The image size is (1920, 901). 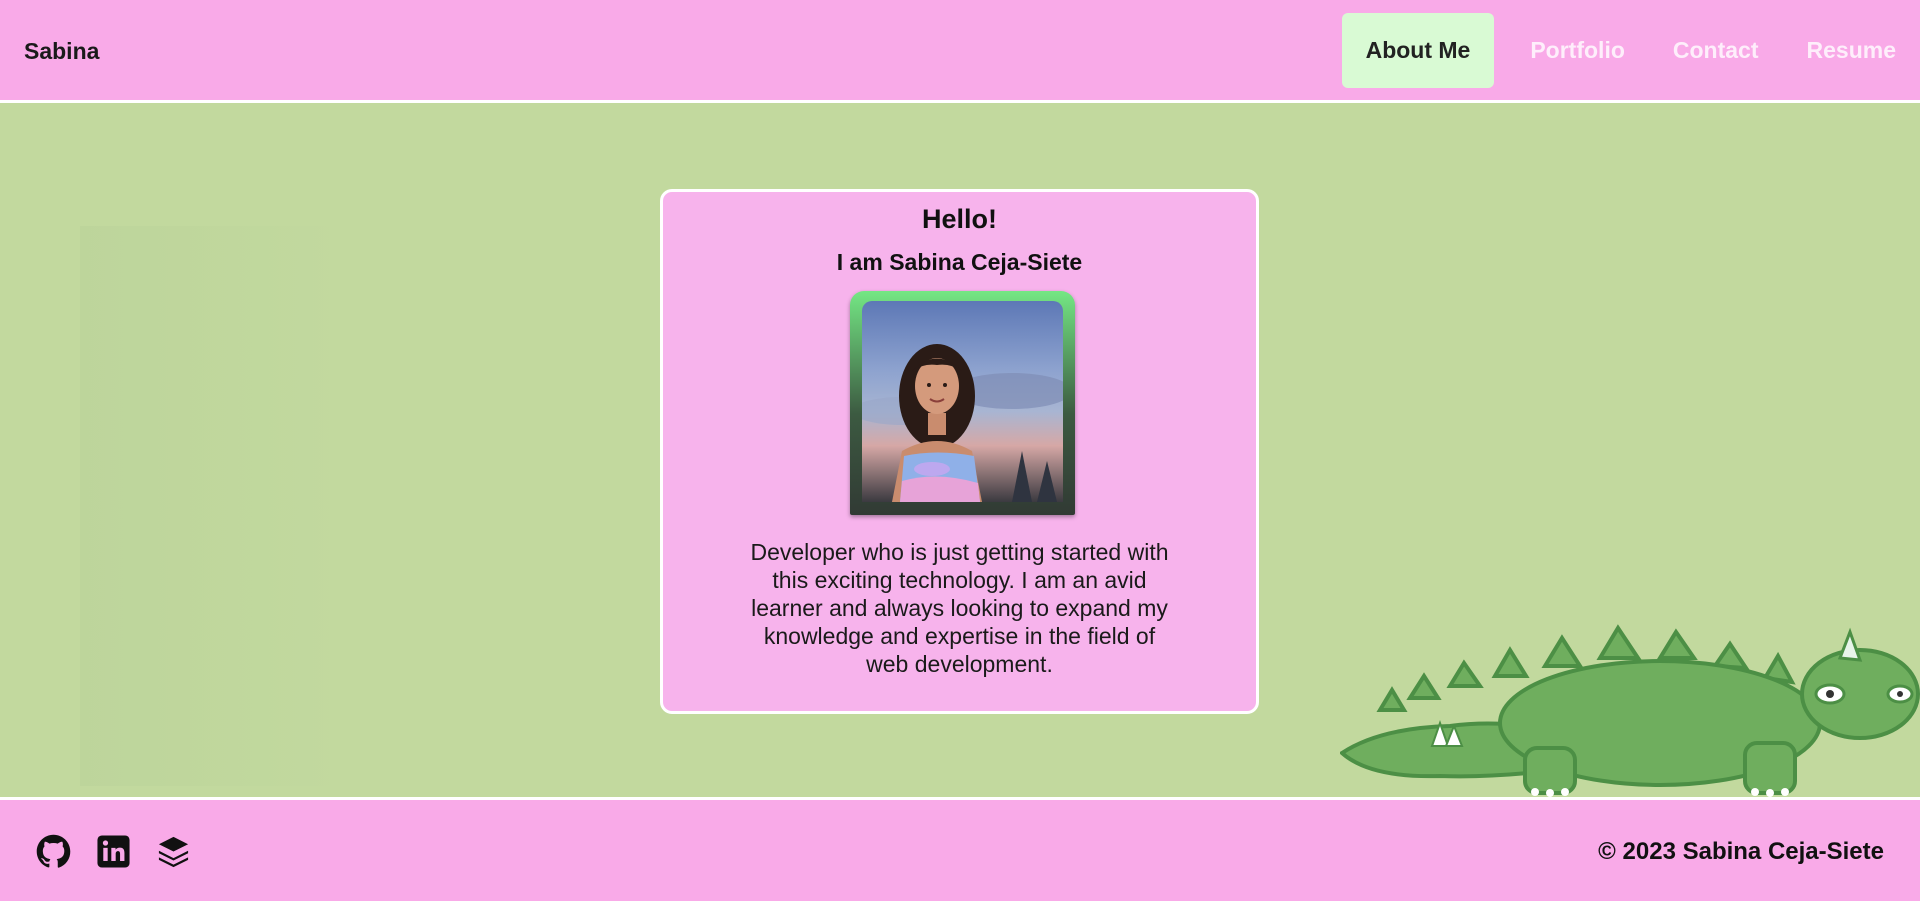 What do you see at coordinates (173, 851) in the screenshot?
I see `stack-icon` at bounding box center [173, 851].